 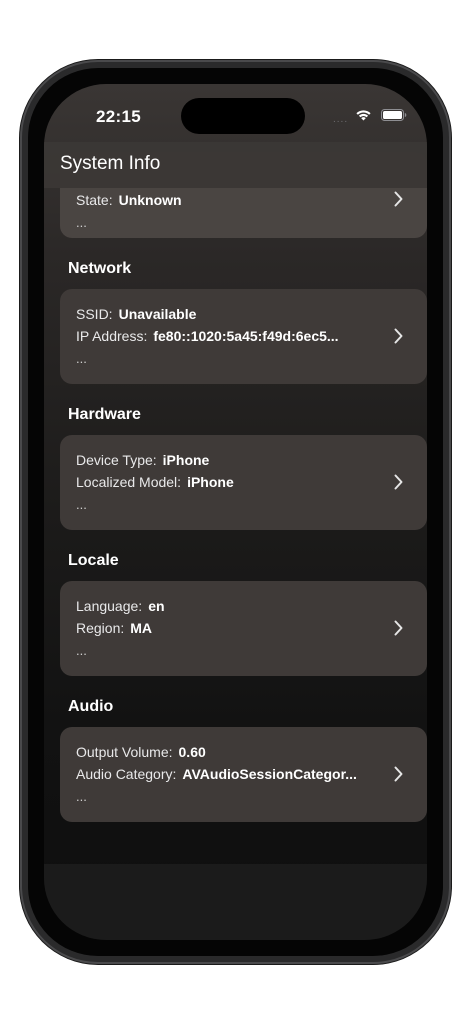 I want to click on language-row: Language: en, so click(x=120, y=606).